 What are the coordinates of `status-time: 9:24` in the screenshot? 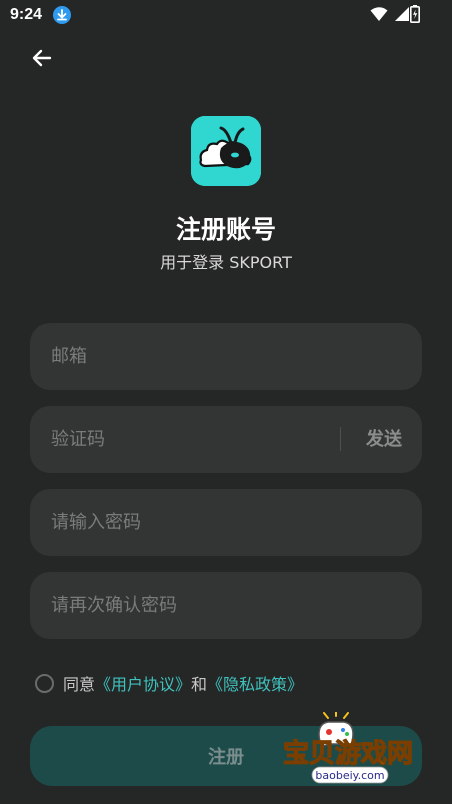 It's located at (26, 14).